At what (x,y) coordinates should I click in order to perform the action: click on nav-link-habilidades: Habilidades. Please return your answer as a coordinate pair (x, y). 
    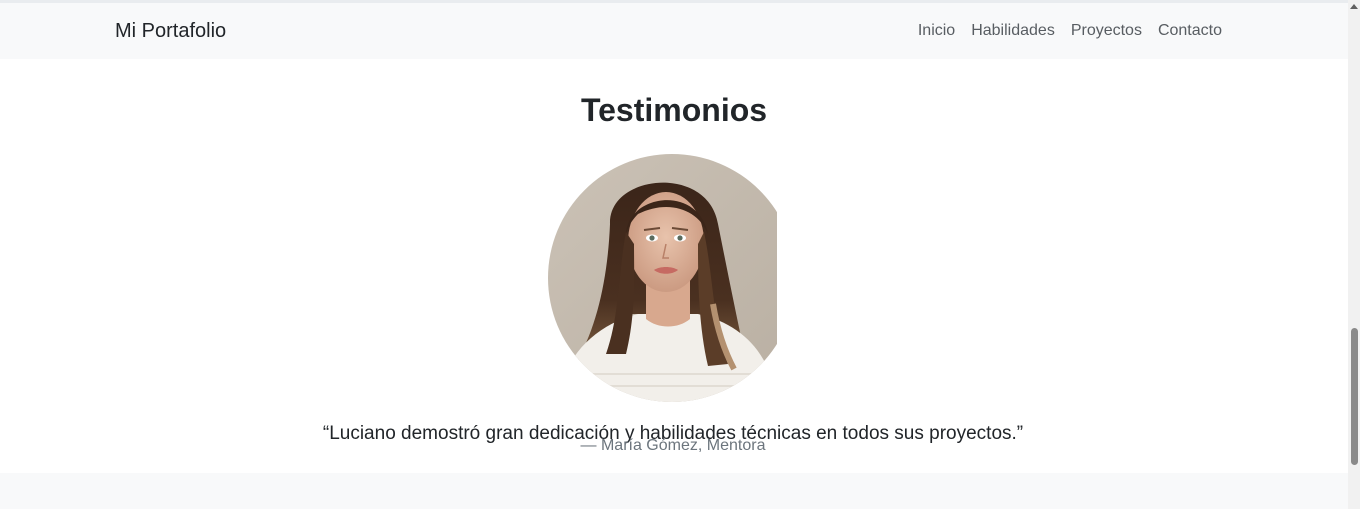
    Looking at the image, I should click on (1013, 31).